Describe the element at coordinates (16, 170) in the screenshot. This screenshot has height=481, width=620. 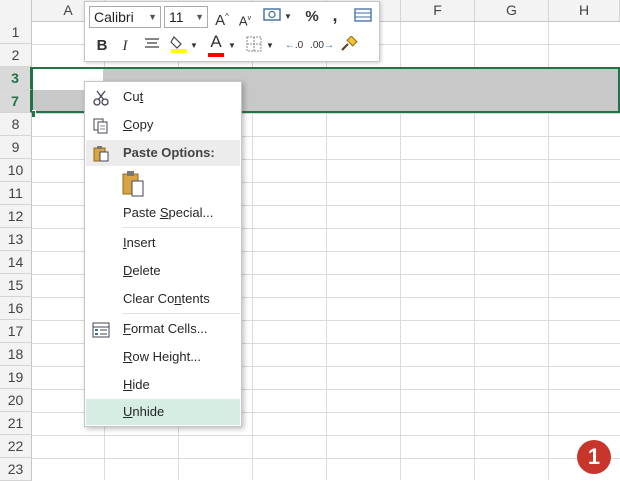
I see `row-header-10: 10` at that location.